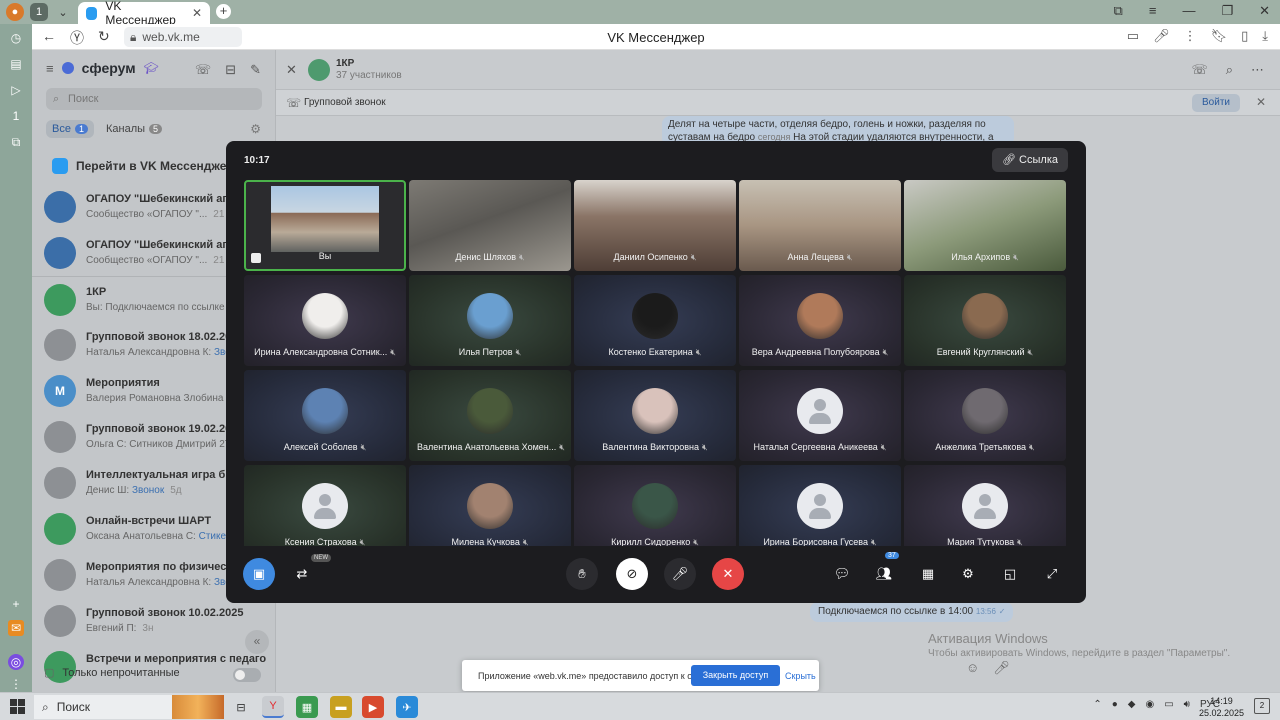 Image resolution: width=1280 pixels, height=720 pixels. Describe the element at coordinates (273, 707) in the screenshot. I see `yandex-browser-icon: Y` at that location.